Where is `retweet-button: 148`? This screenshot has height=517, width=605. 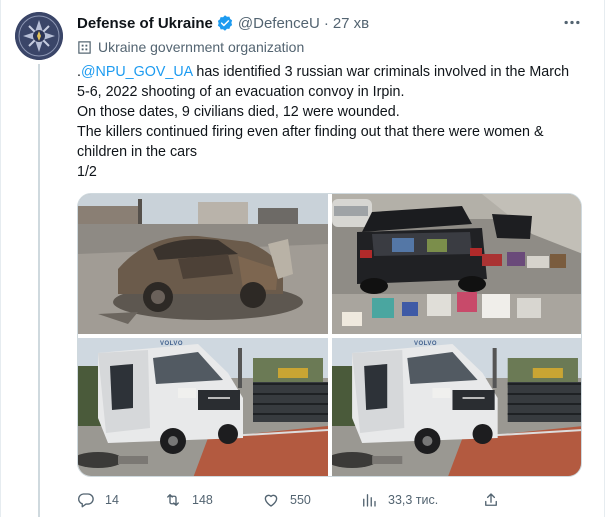
retweet-button: 148 is located at coordinates (188, 500).